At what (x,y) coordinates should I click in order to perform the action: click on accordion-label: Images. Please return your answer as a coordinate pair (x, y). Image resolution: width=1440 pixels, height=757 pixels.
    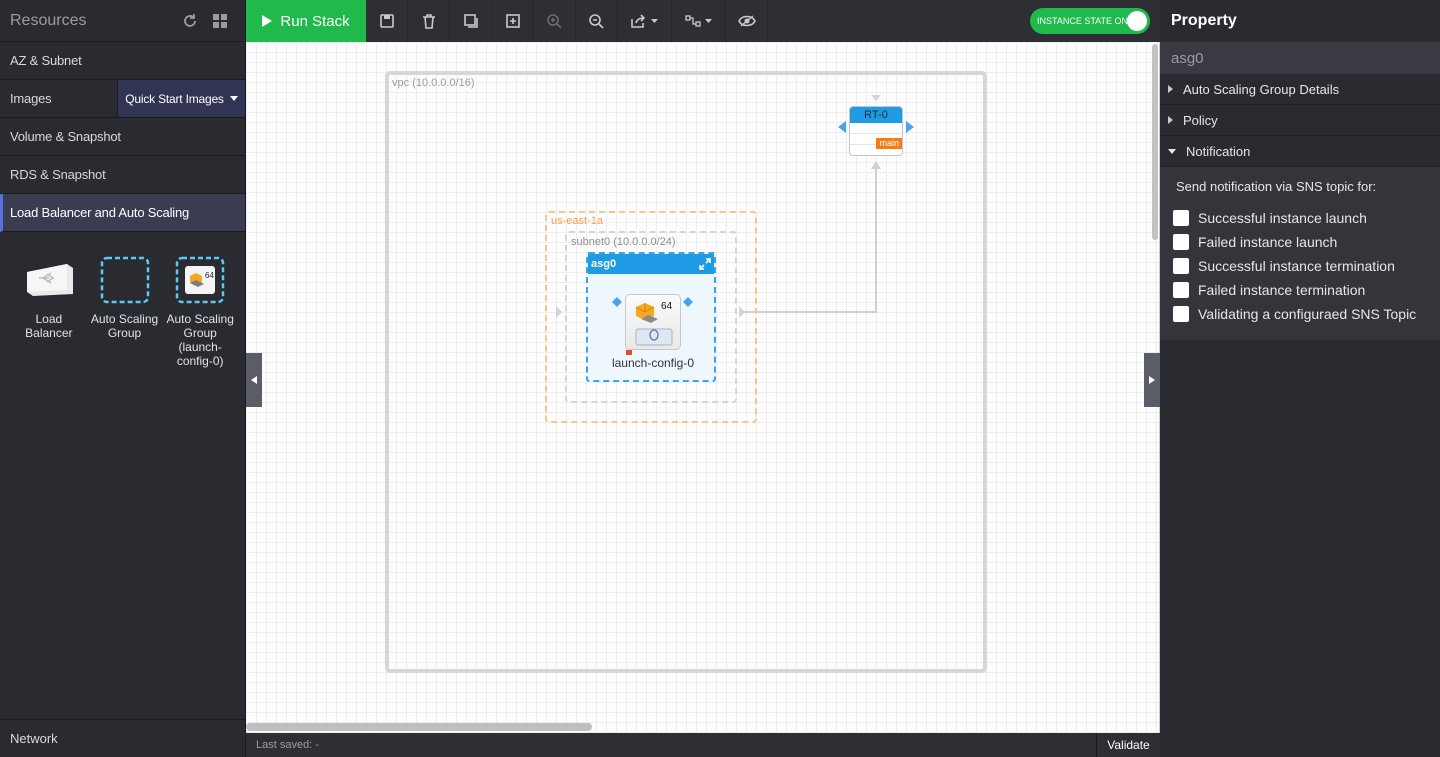
    Looking at the image, I should click on (31, 98).